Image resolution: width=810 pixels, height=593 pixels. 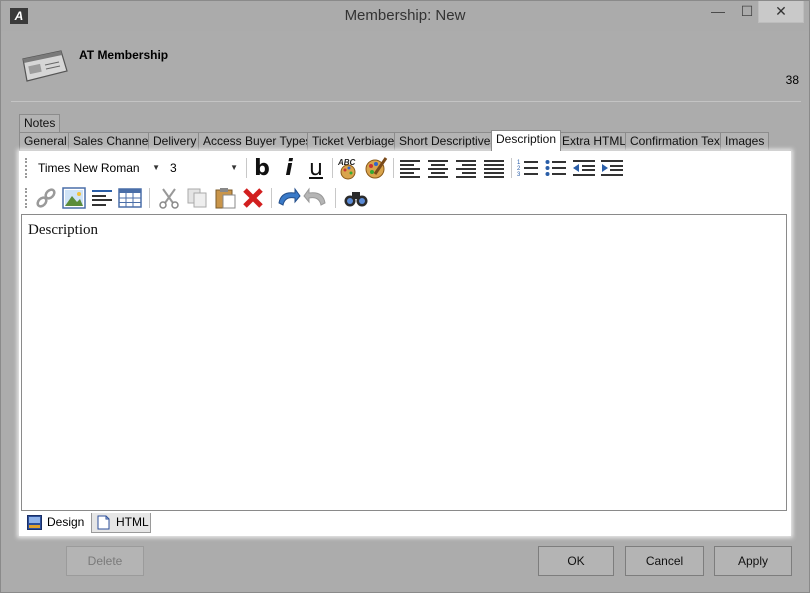 I want to click on html-document-icon, so click(x=103, y=522).